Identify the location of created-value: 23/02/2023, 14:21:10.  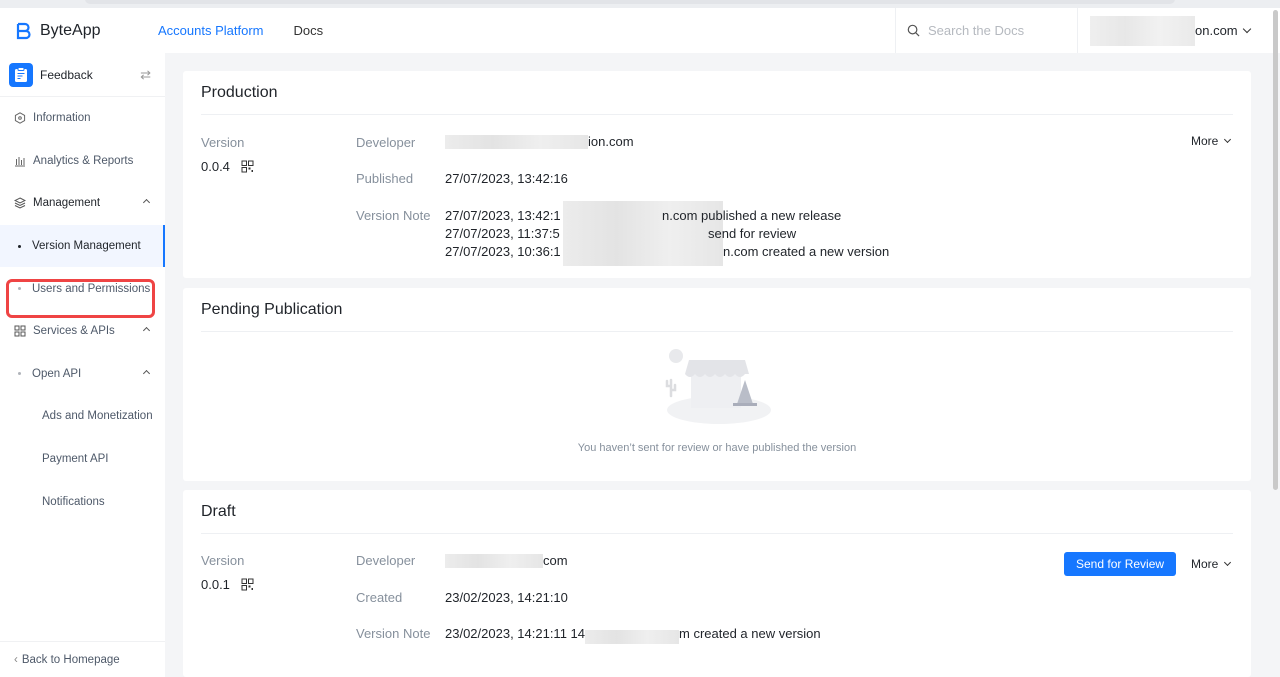
(506, 597).